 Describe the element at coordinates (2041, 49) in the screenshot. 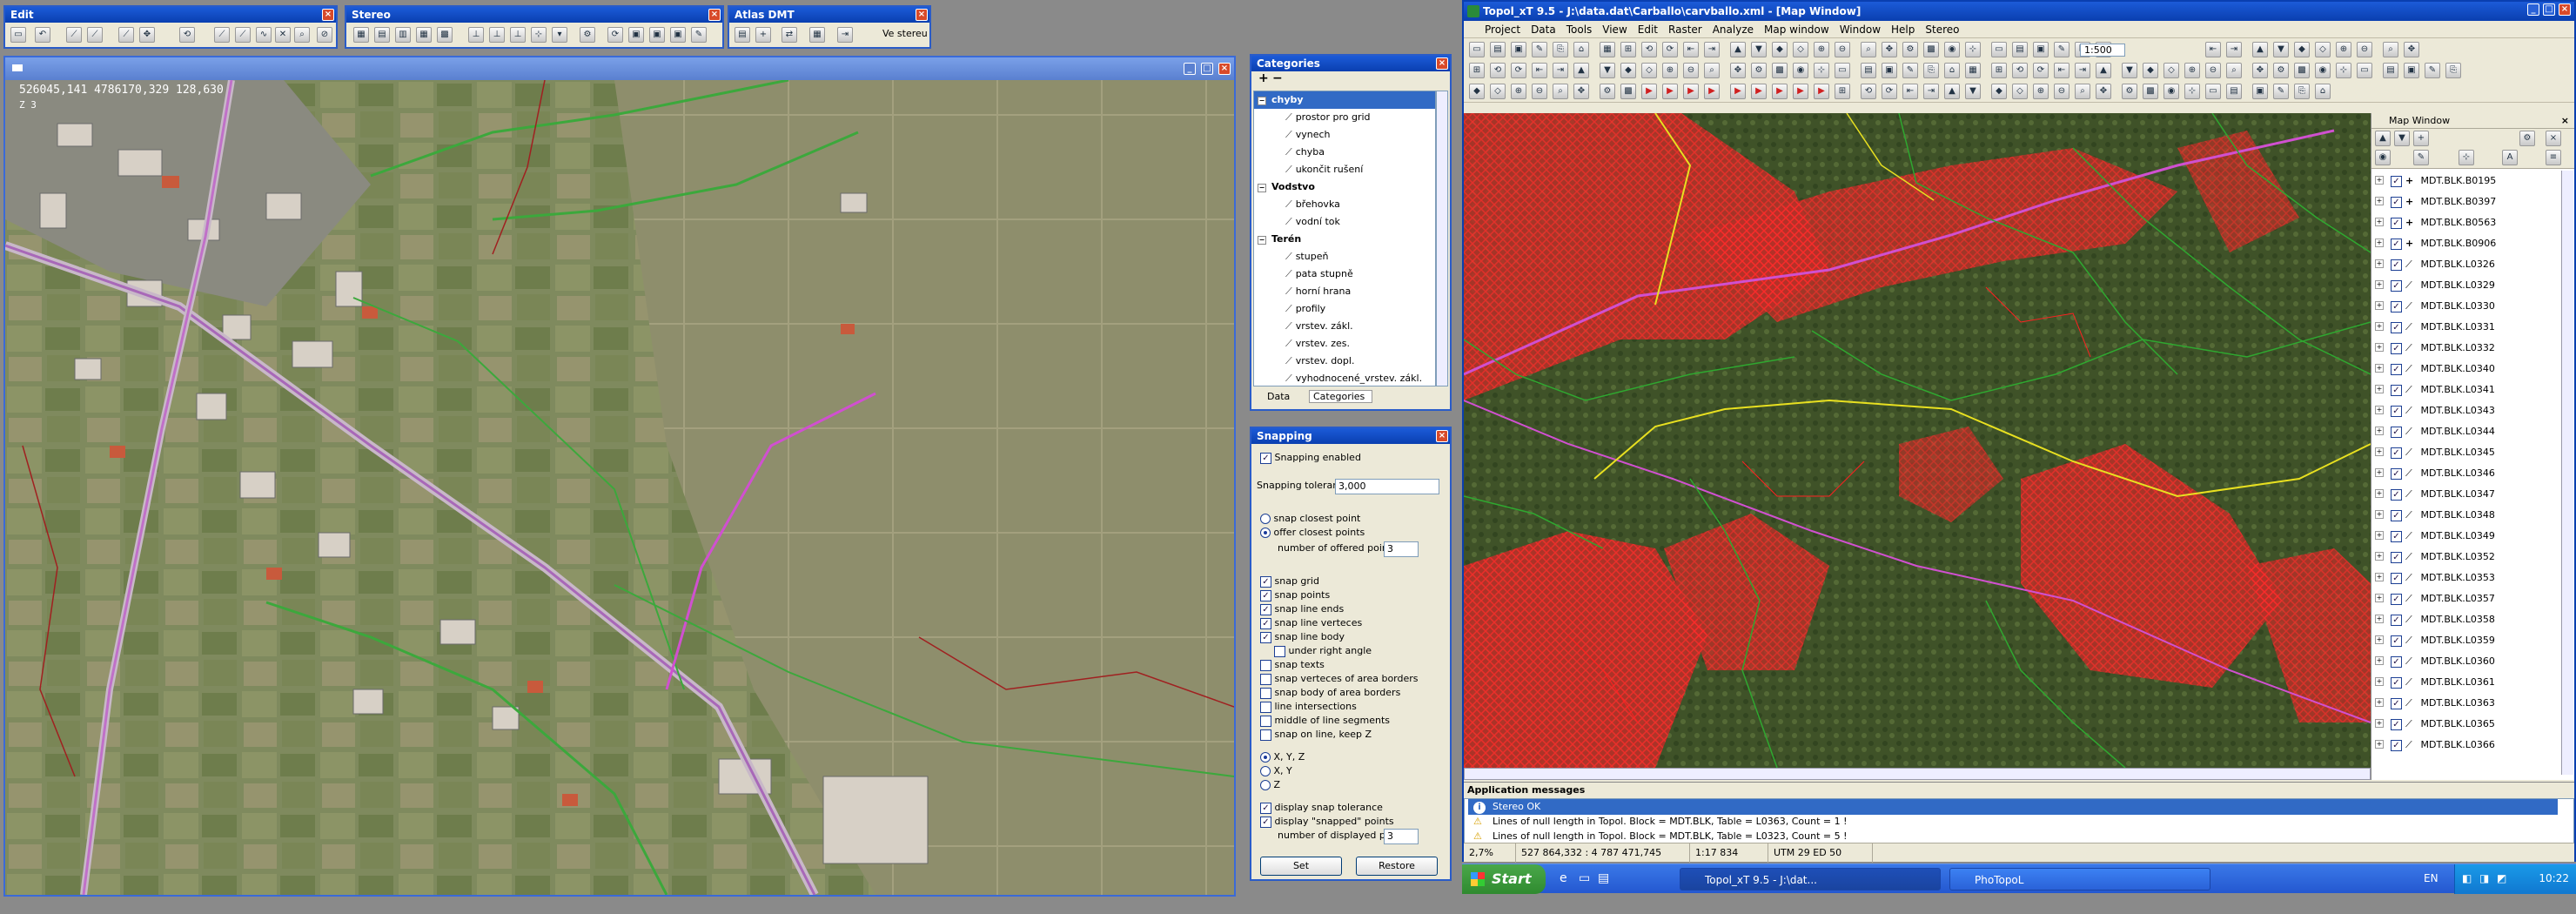

I see `toolbar-tool-icon: ▣` at that location.